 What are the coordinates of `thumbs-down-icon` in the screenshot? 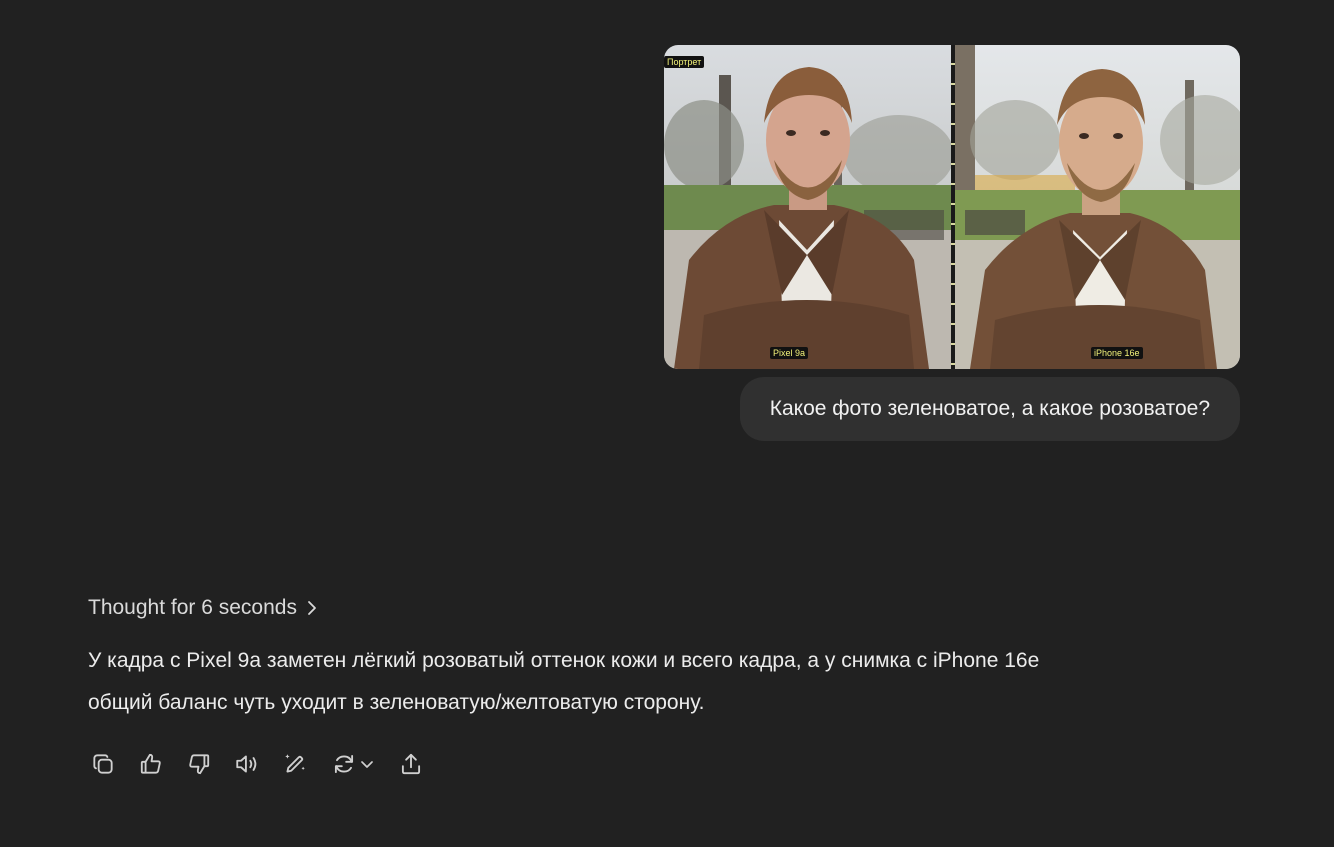 It's located at (199, 764).